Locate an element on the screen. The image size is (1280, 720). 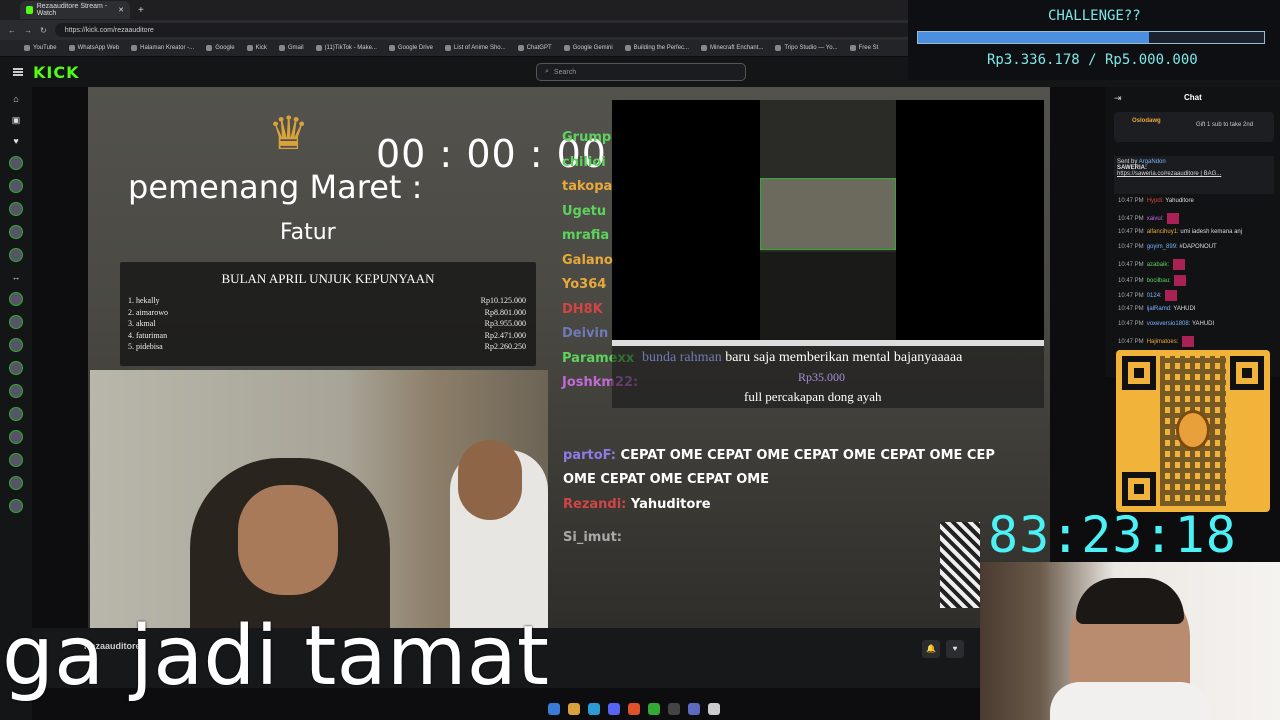
following-icon: ♥ is located at coordinates (16, 141).